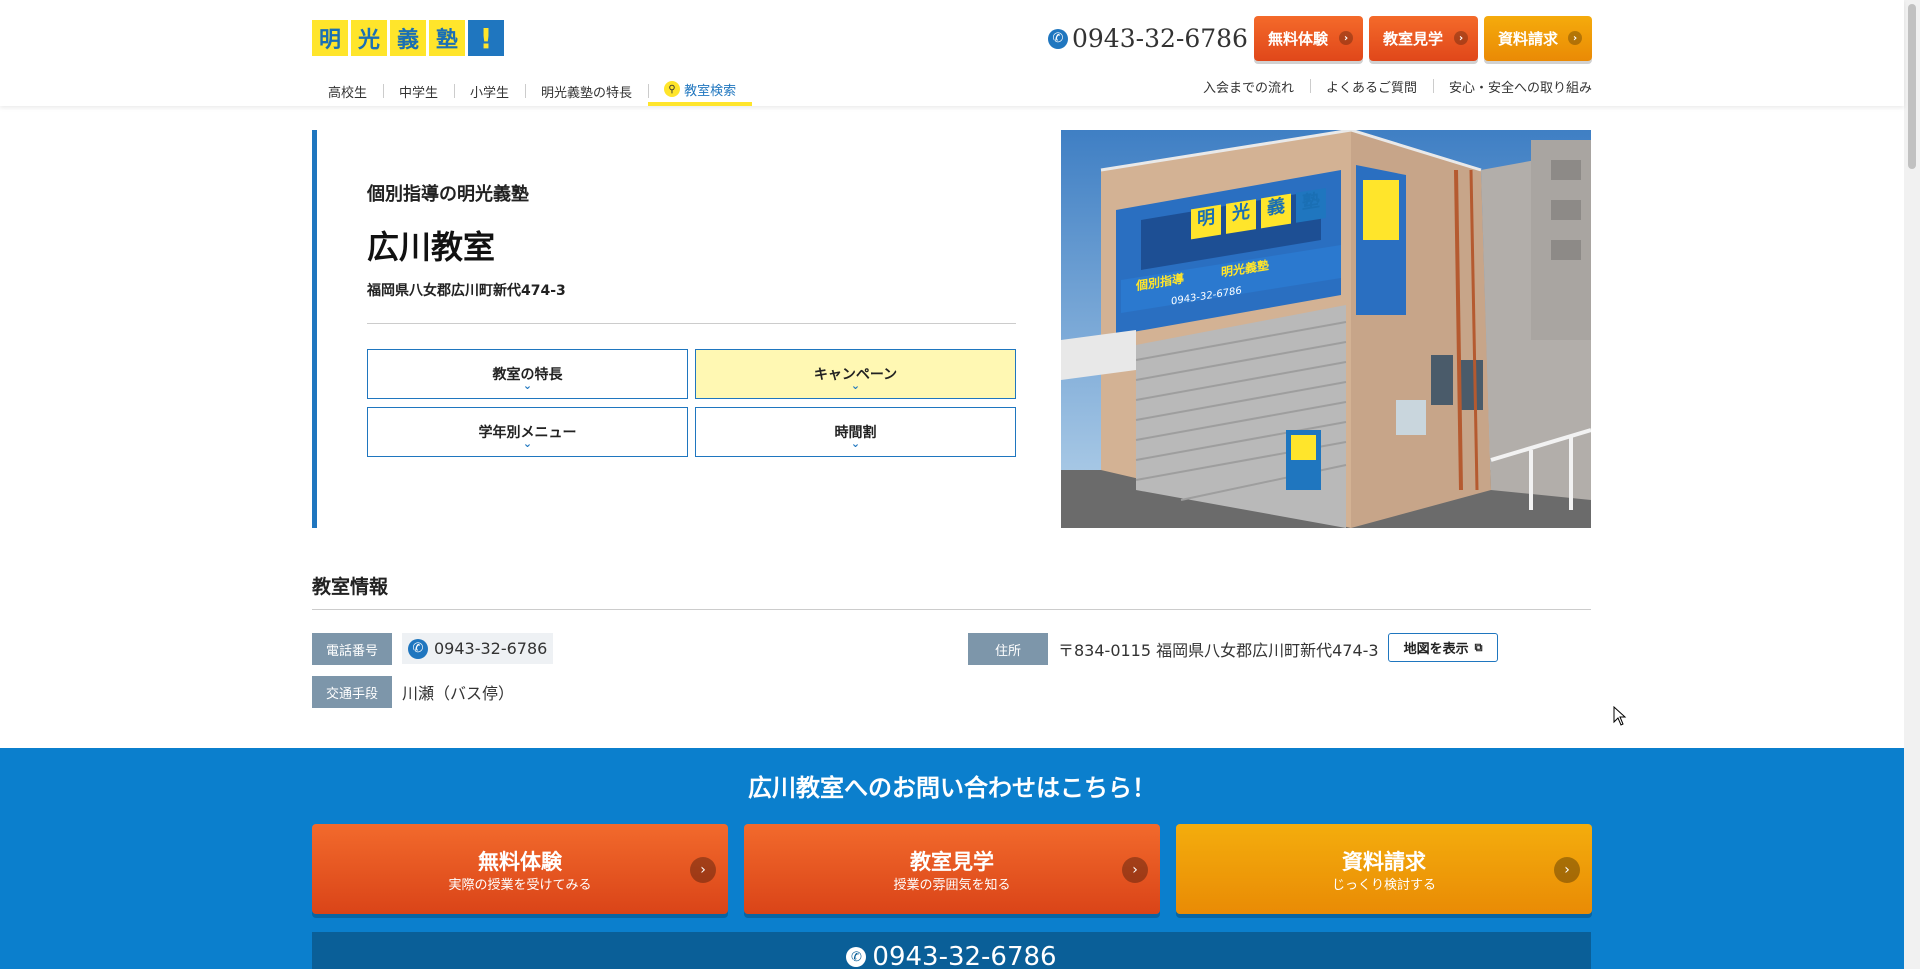  I want to click on main-nav: 高校生 中学生 小学生 明光義塾の特長 ⚲ 教室検索, so click(532, 91).